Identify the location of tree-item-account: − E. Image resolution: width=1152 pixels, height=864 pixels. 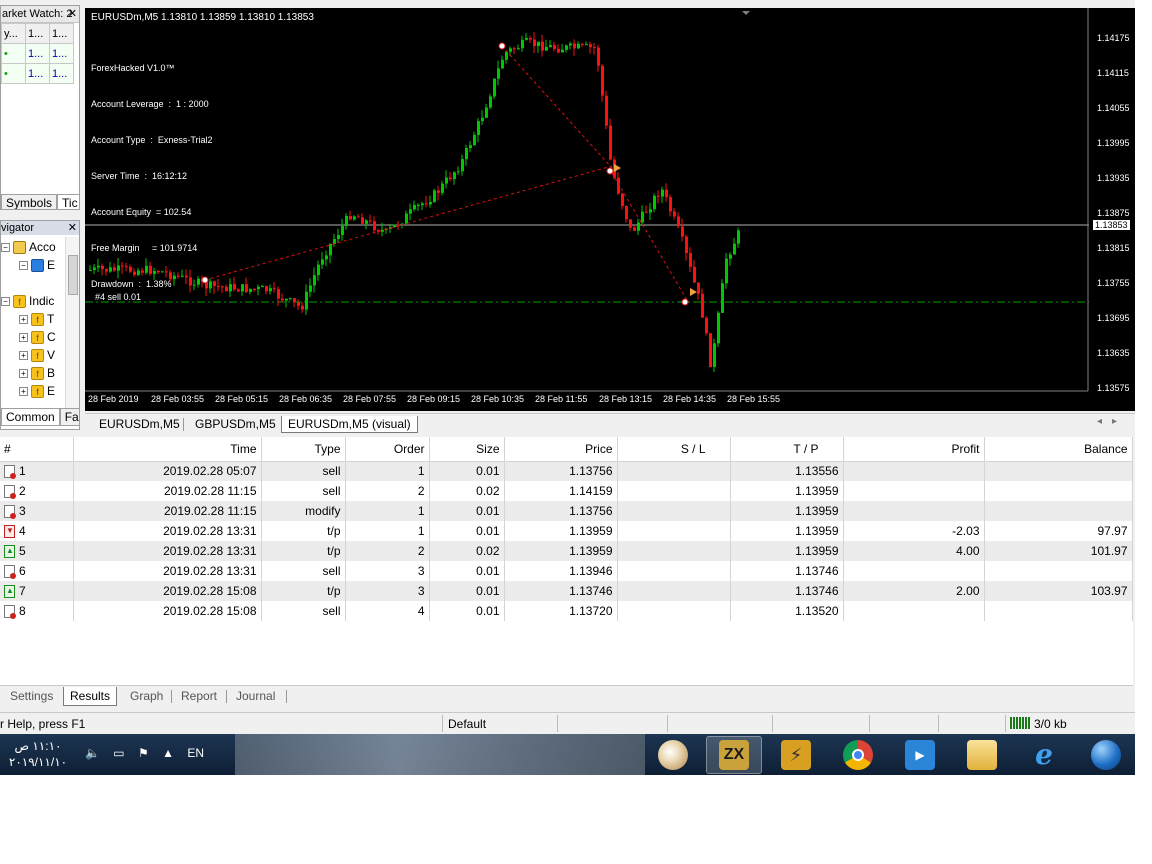
(37, 265).